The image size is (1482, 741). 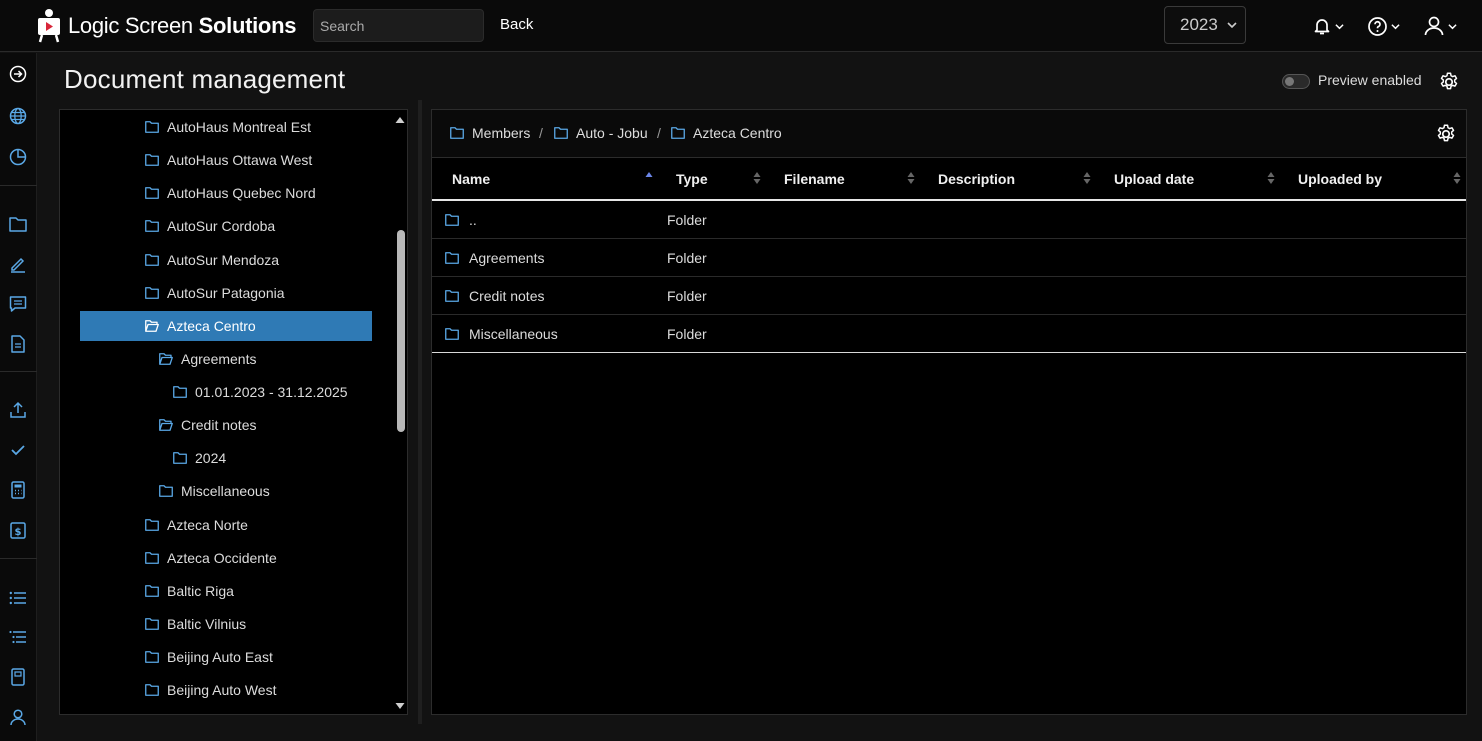 I want to click on sidebar-item-reports, so click(x=18, y=157).